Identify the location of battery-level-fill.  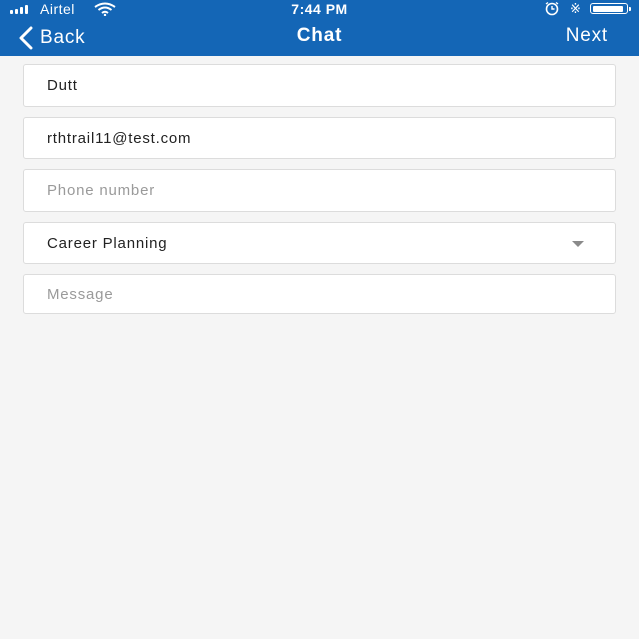
(607, 8).